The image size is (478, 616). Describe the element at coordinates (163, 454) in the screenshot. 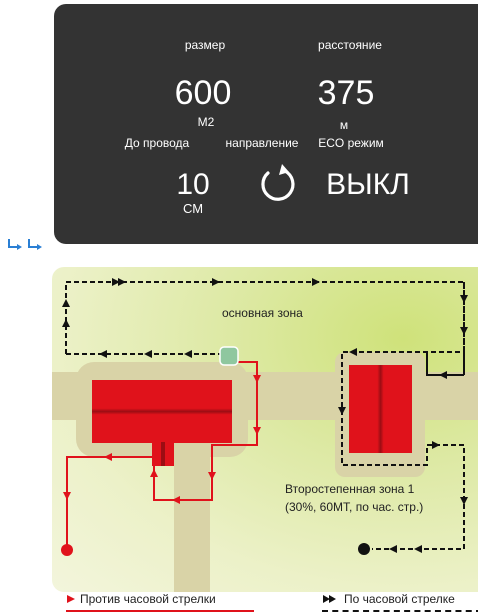

I see `building-left-extension-ridge` at that location.